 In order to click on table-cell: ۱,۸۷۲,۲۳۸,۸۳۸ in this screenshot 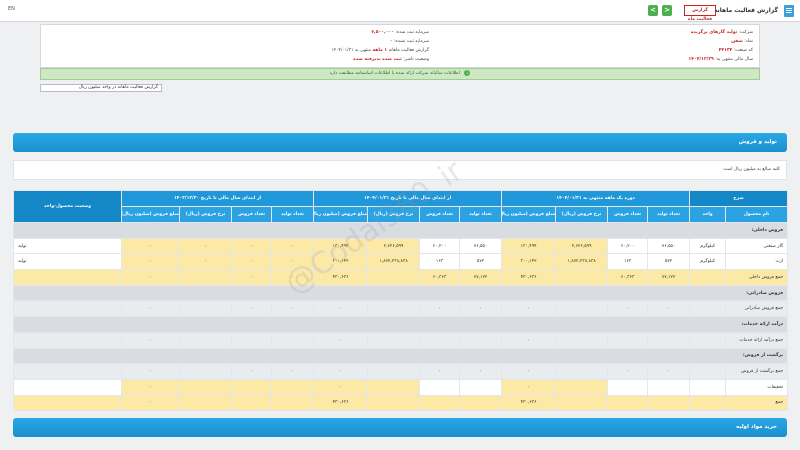, I will do `click(394, 262)`.